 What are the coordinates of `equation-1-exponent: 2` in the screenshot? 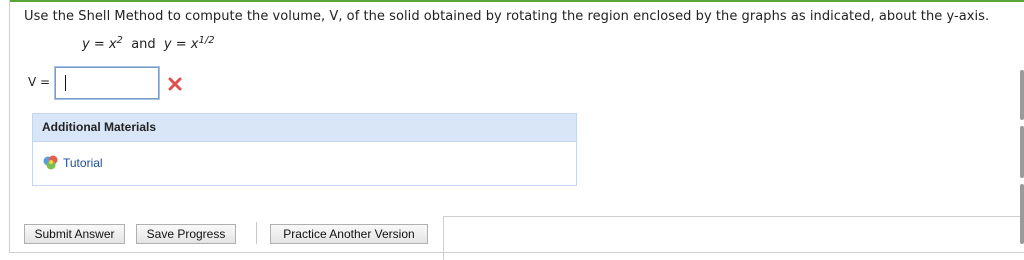 It's located at (119, 40).